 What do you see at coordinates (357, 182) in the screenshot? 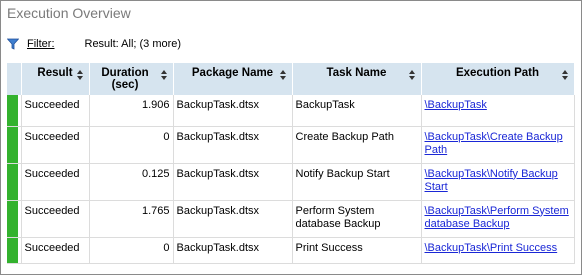
I see `task-cell: Notify Backup Start` at bounding box center [357, 182].